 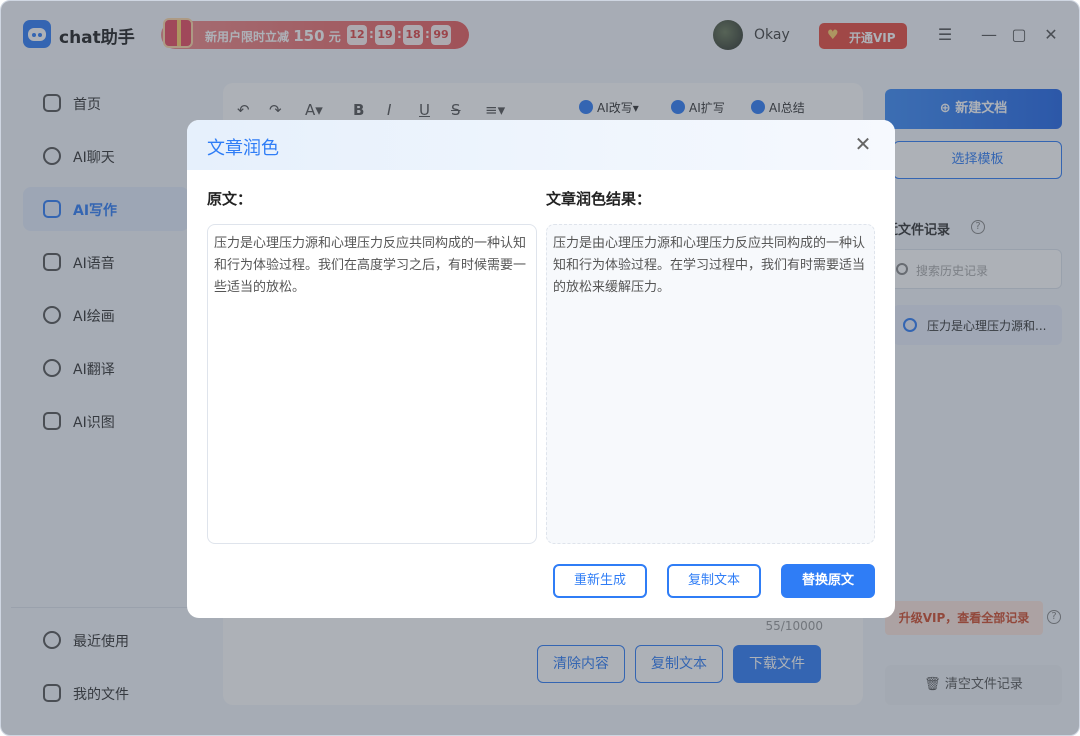 What do you see at coordinates (863, 144) in the screenshot?
I see `close-icon: ✕` at bounding box center [863, 144].